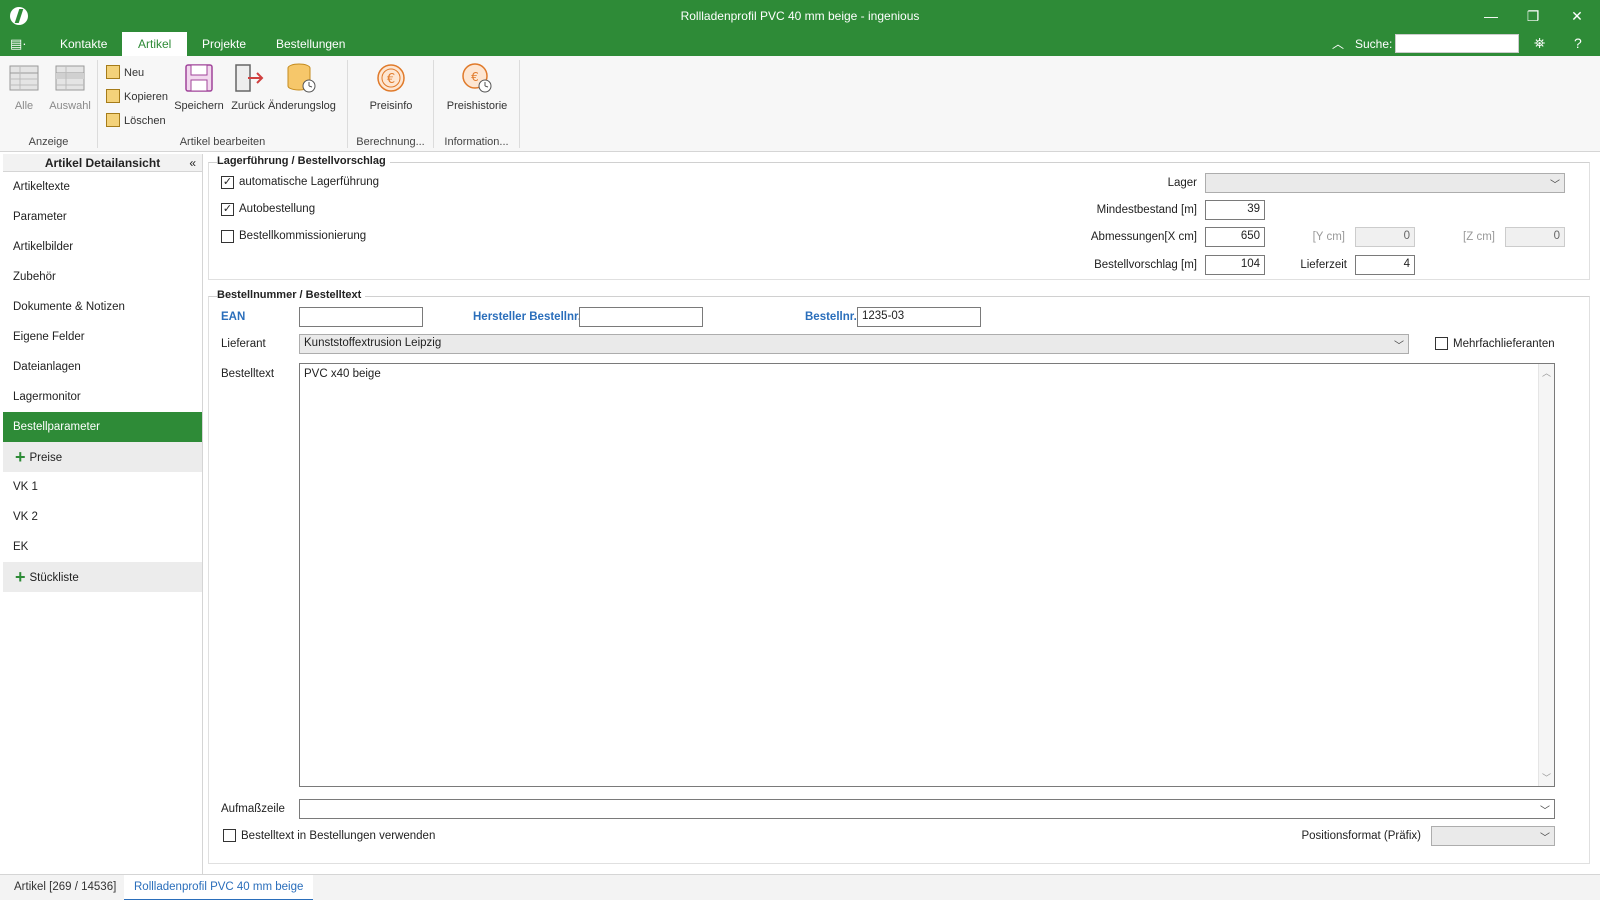 Image resolution: width=1600 pixels, height=900 pixels. I want to click on bestelltext-verwenden-checkbox, so click(229, 835).